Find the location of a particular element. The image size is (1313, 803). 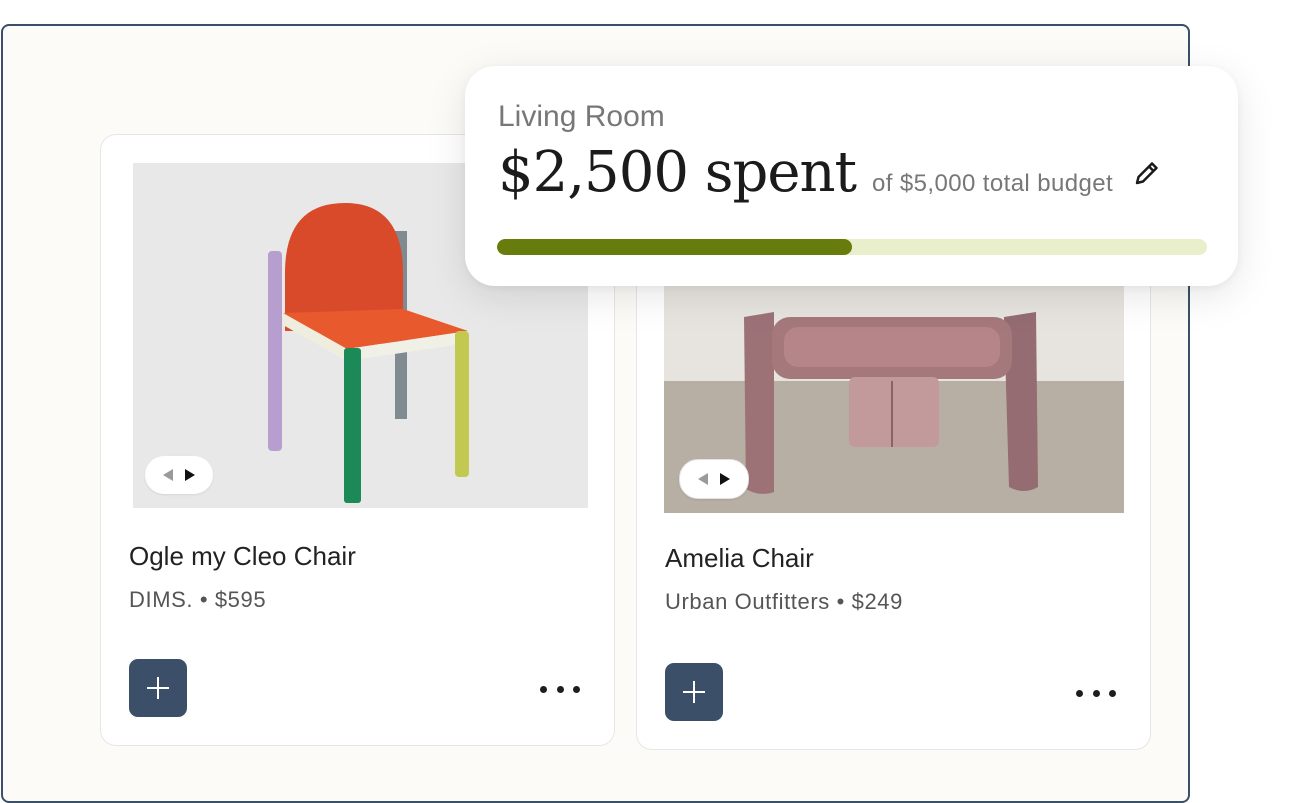

budget-progress-bar is located at coordinates (852, 247).